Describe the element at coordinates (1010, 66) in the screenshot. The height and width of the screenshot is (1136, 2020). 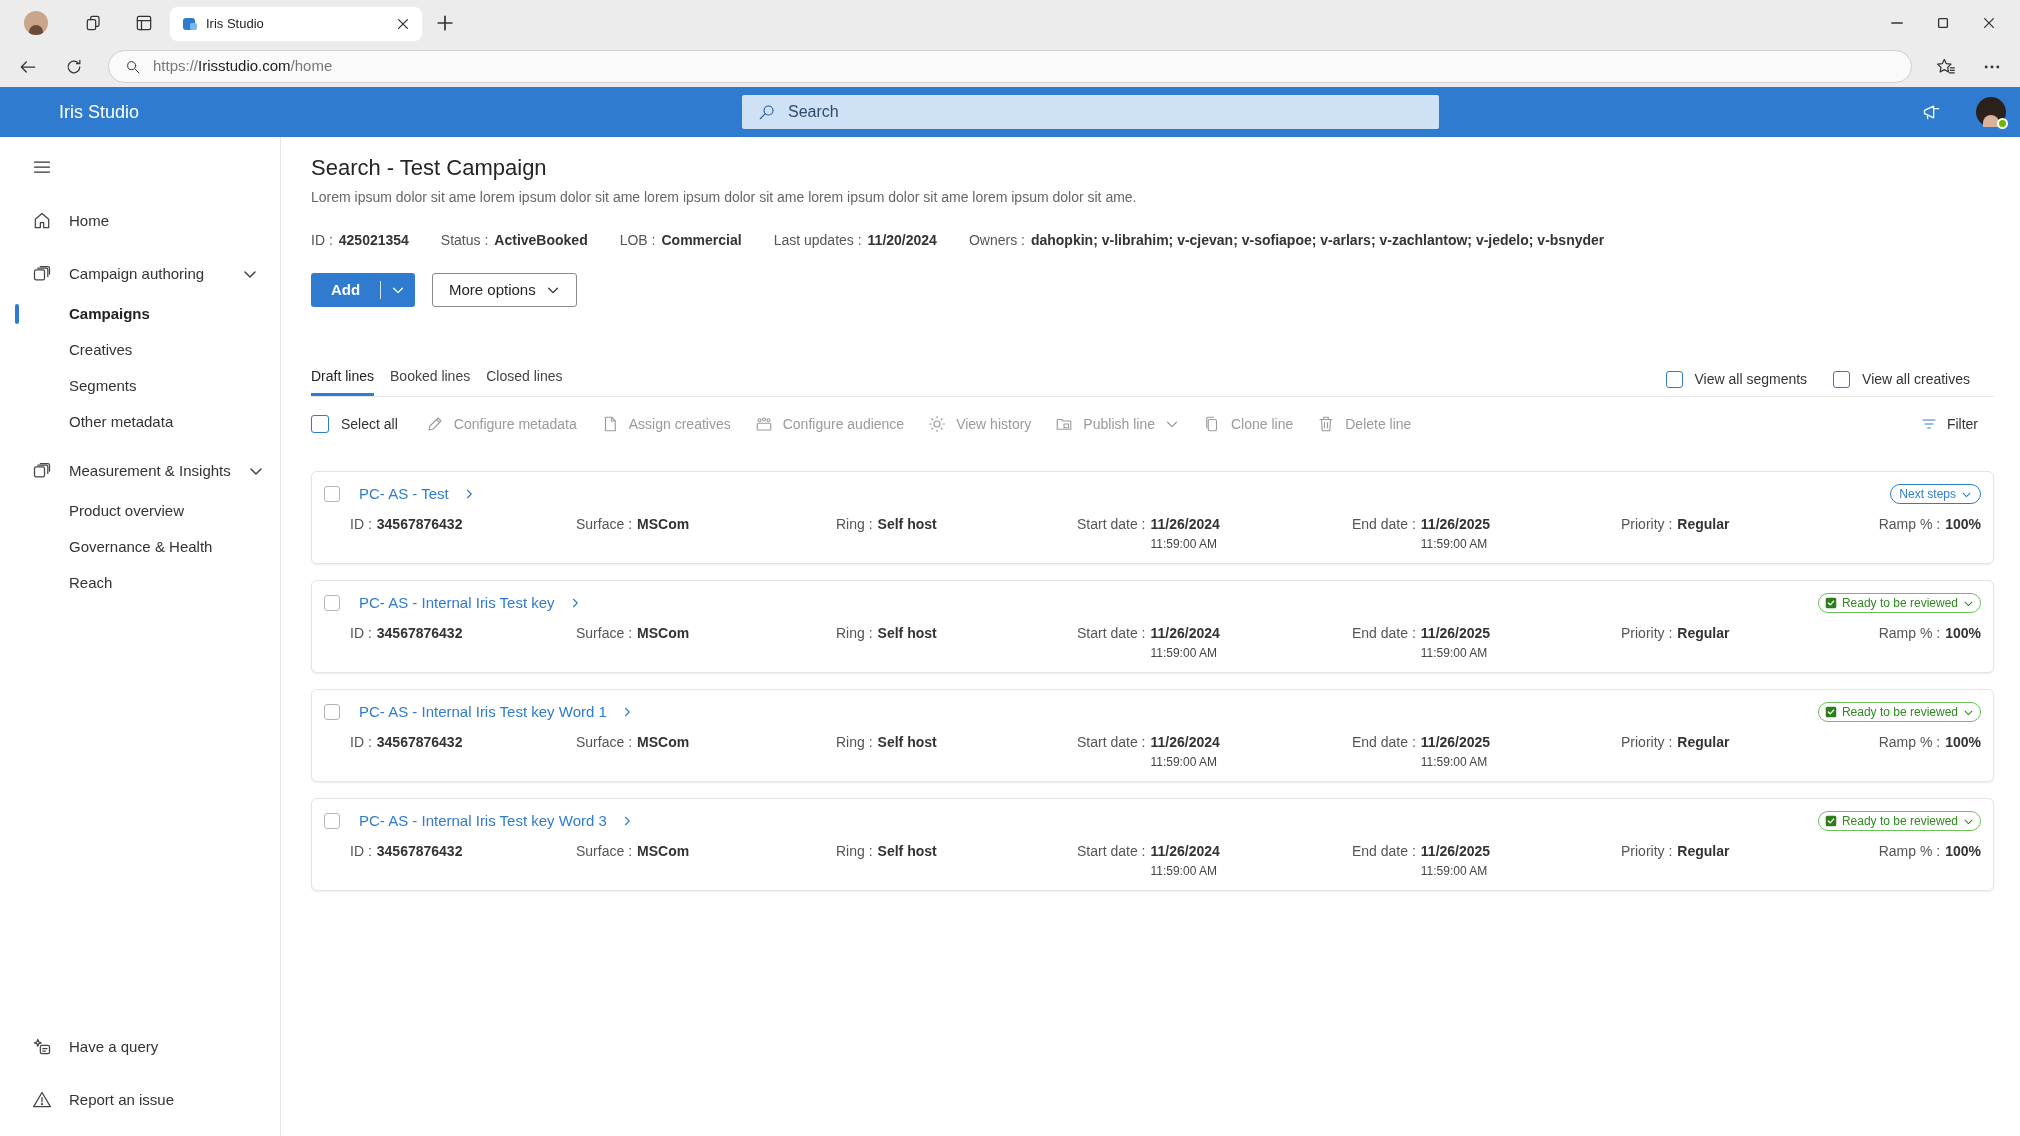
I see `address-bar: https://Irisstudio.com/home` at that location.